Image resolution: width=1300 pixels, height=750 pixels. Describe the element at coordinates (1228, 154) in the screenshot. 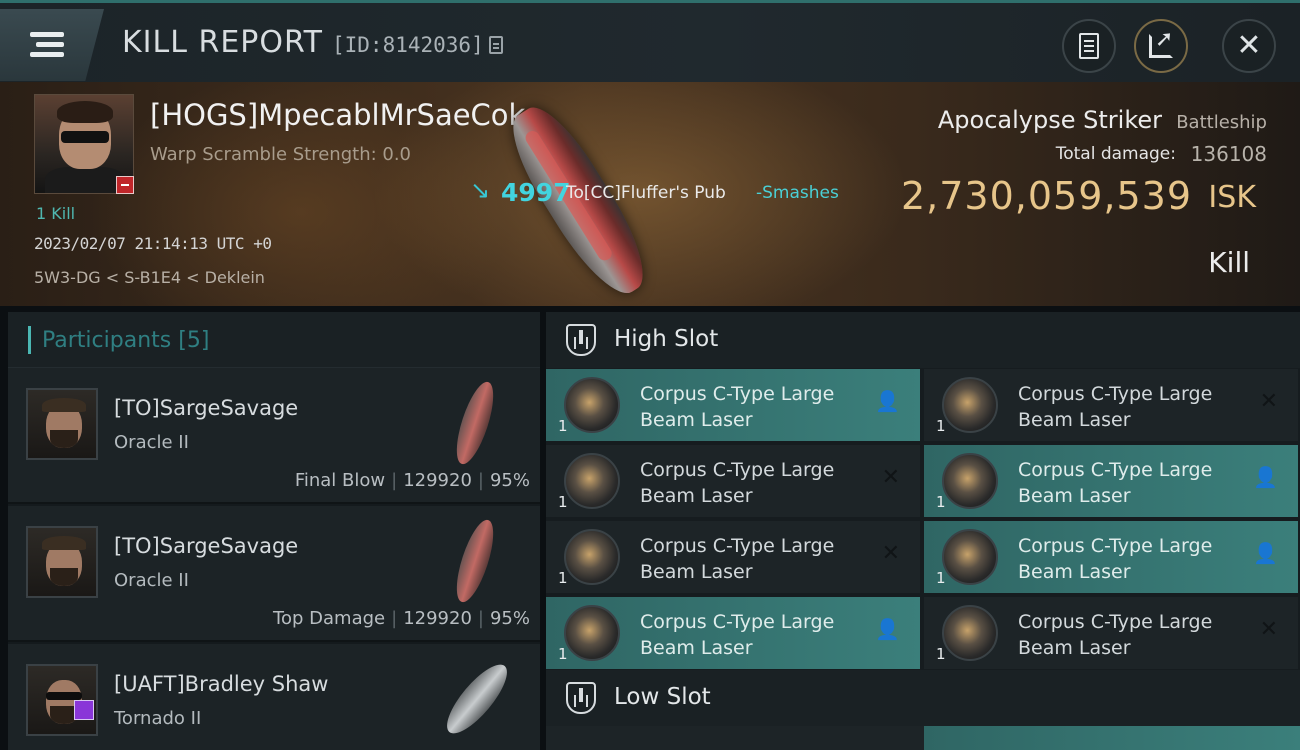

I see `total-damage-value: 136108` at that location.